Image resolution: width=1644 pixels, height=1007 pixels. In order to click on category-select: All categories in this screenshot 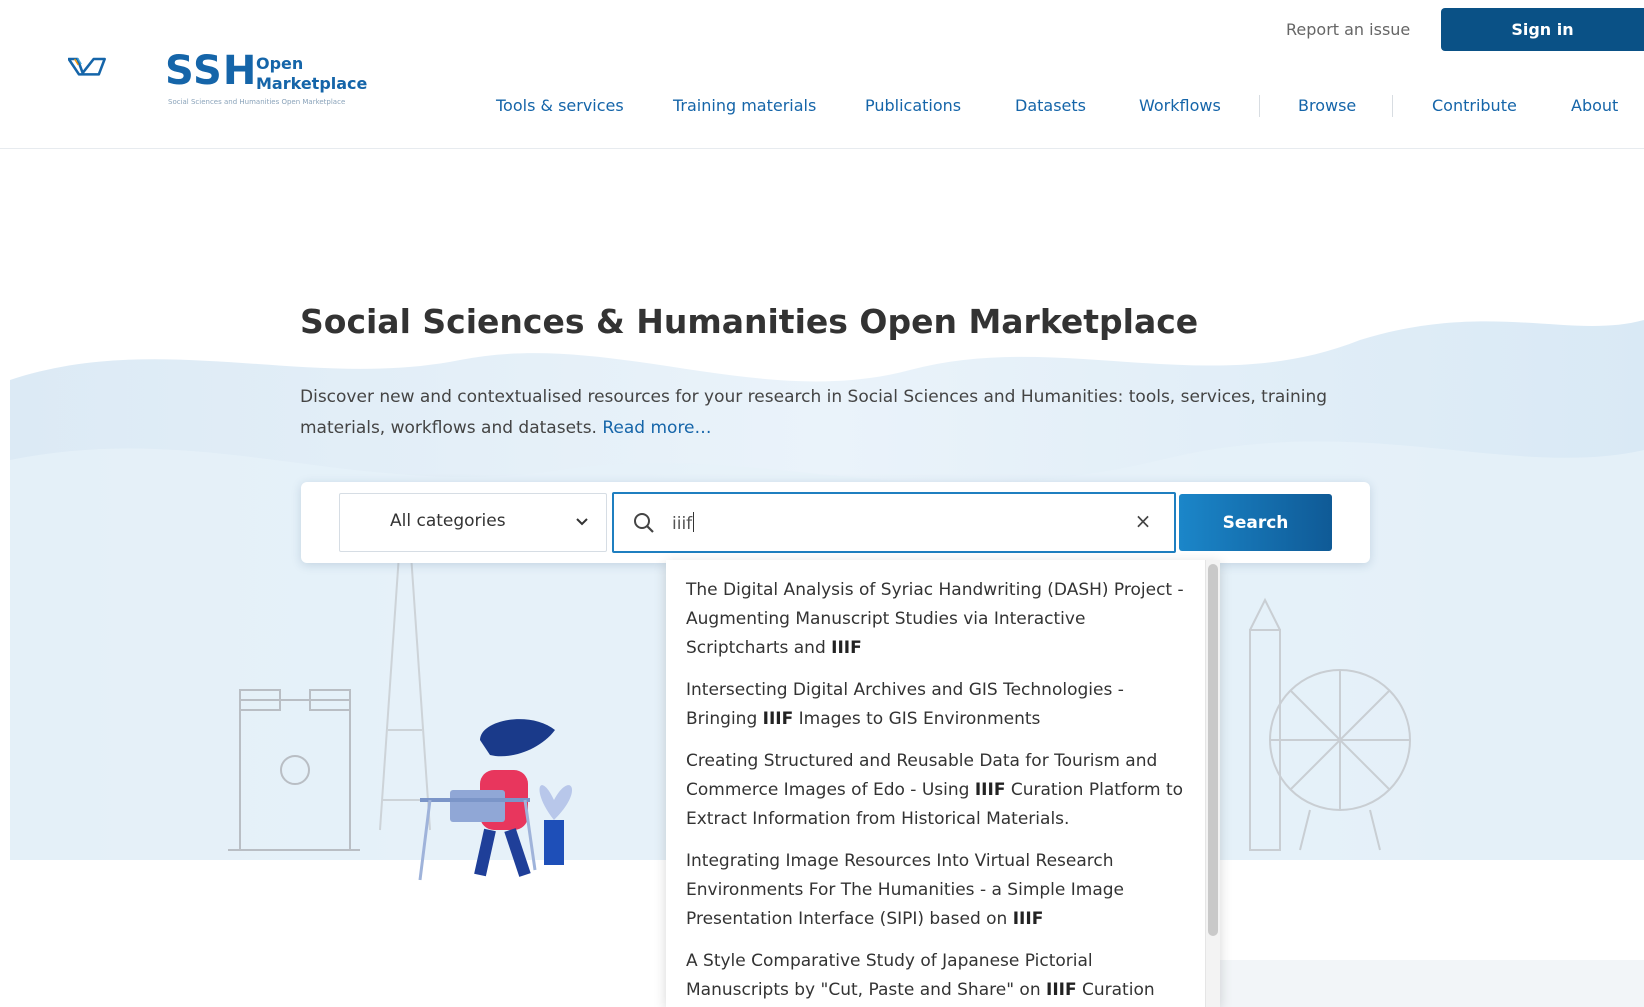, I will do `click(473, 522)`.